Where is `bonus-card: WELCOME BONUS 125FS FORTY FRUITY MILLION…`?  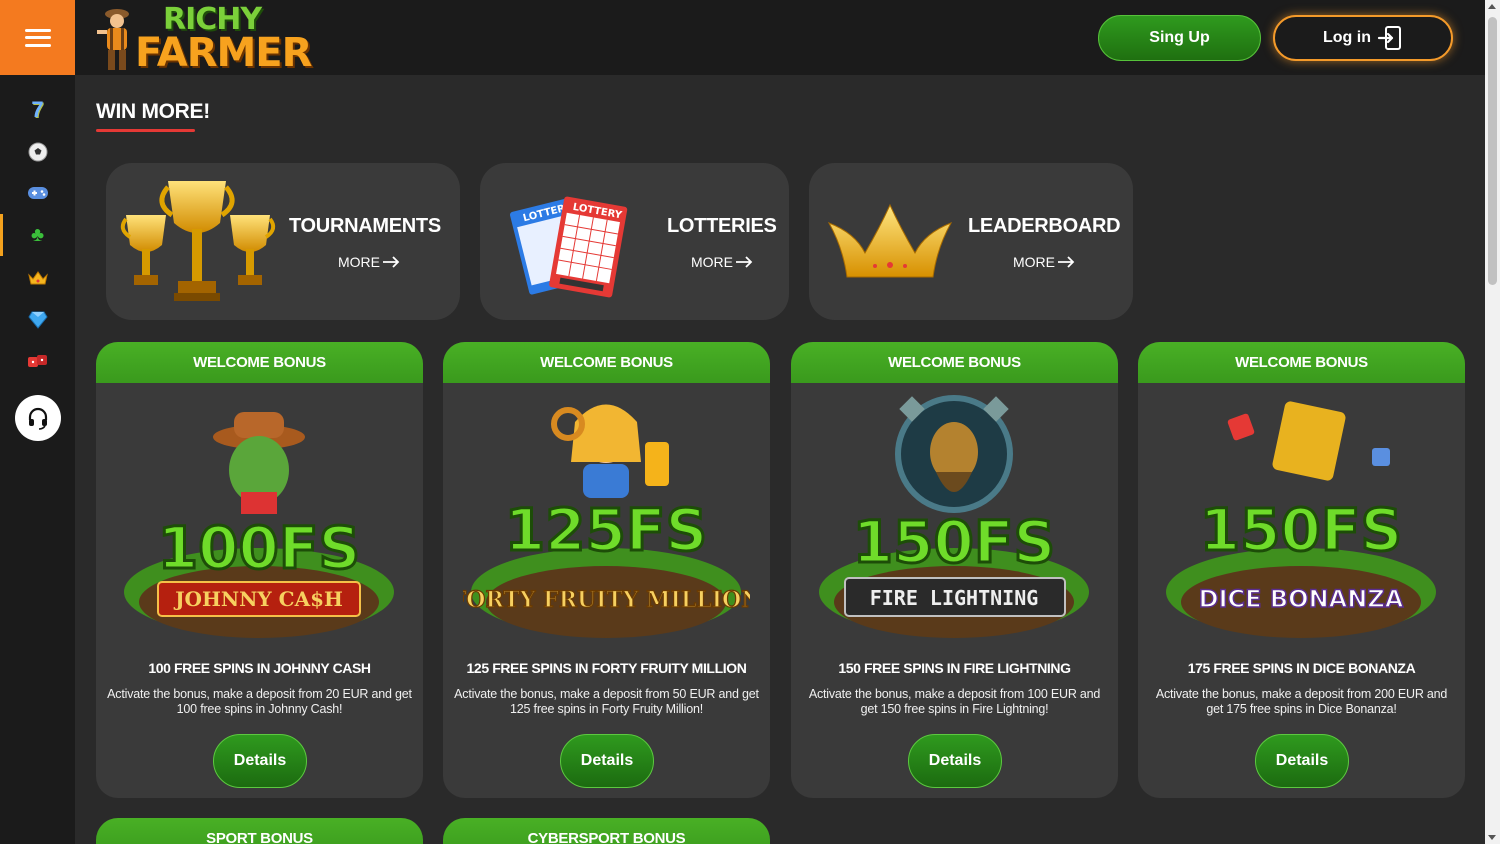
bonus-card: WELCOME BONUS 125FS FORTY FRUITY MILLION… is located at coordinates (606, 570).